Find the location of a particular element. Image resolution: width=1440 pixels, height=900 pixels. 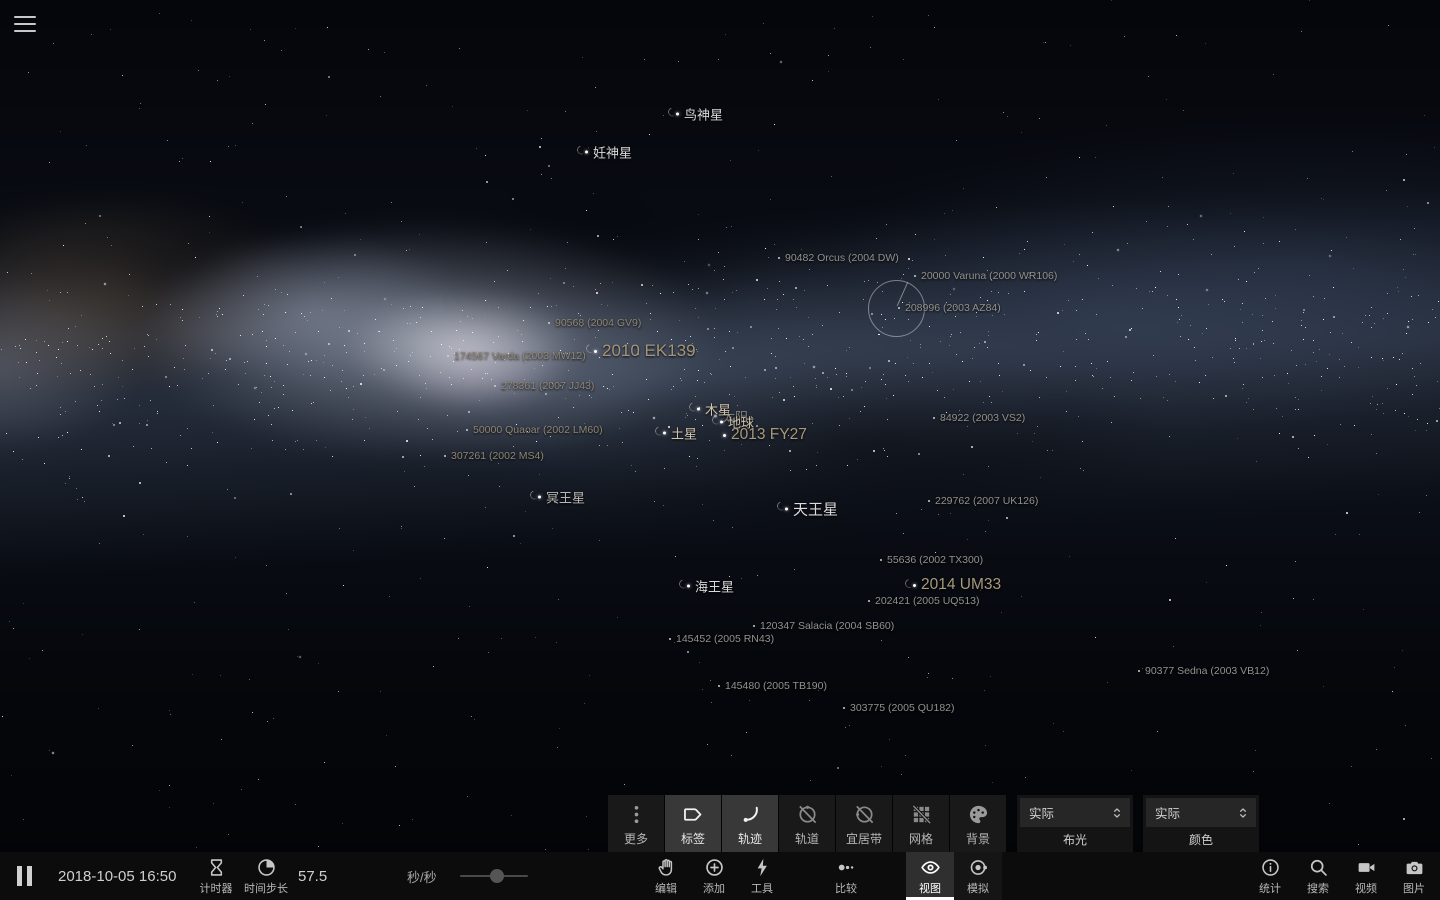

sky-label: 冥王星 is located at coordinates (557, 497).